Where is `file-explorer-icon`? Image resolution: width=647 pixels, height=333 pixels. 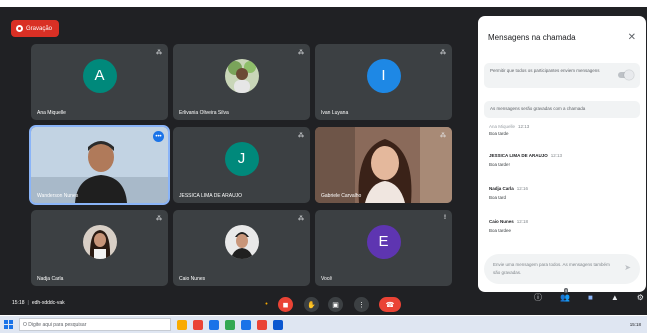 file-explorer-icon is located at coordinates (182, 324).